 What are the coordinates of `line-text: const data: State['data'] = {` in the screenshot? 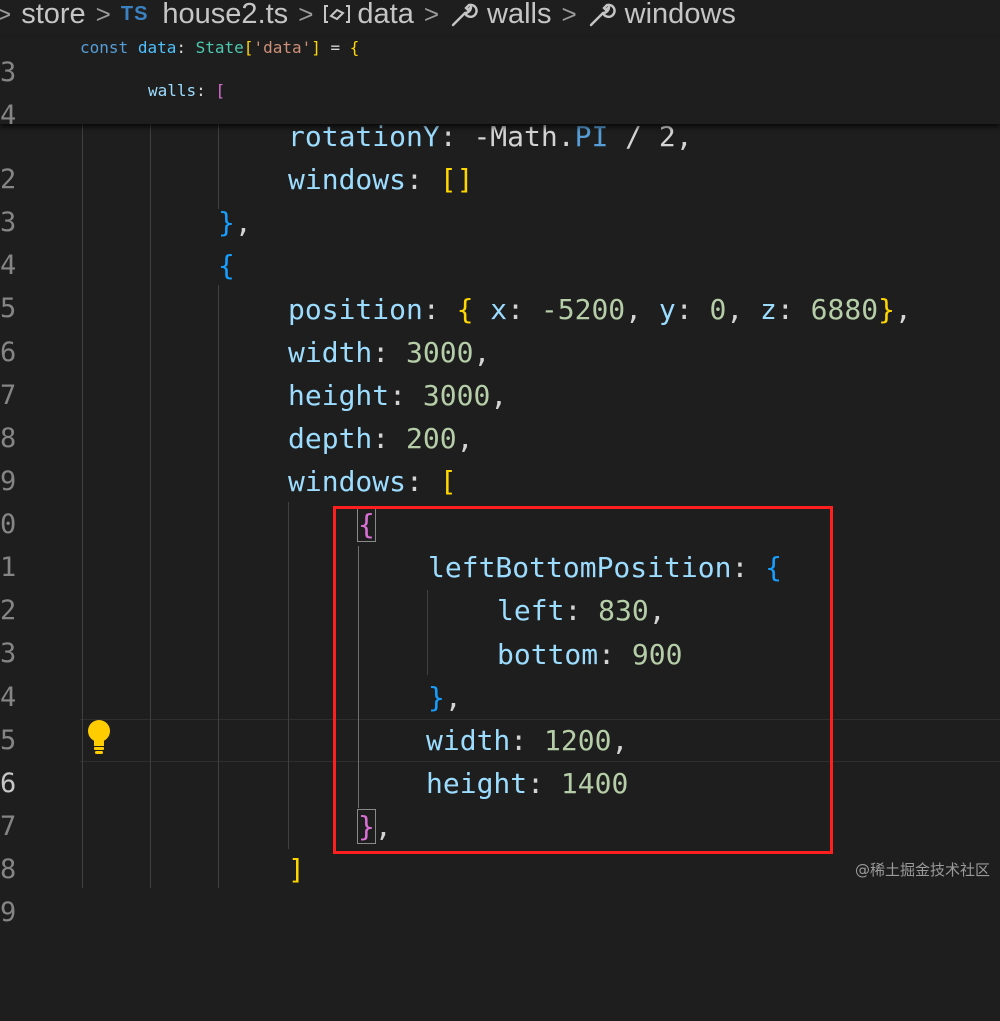 It's located at (220, 47).